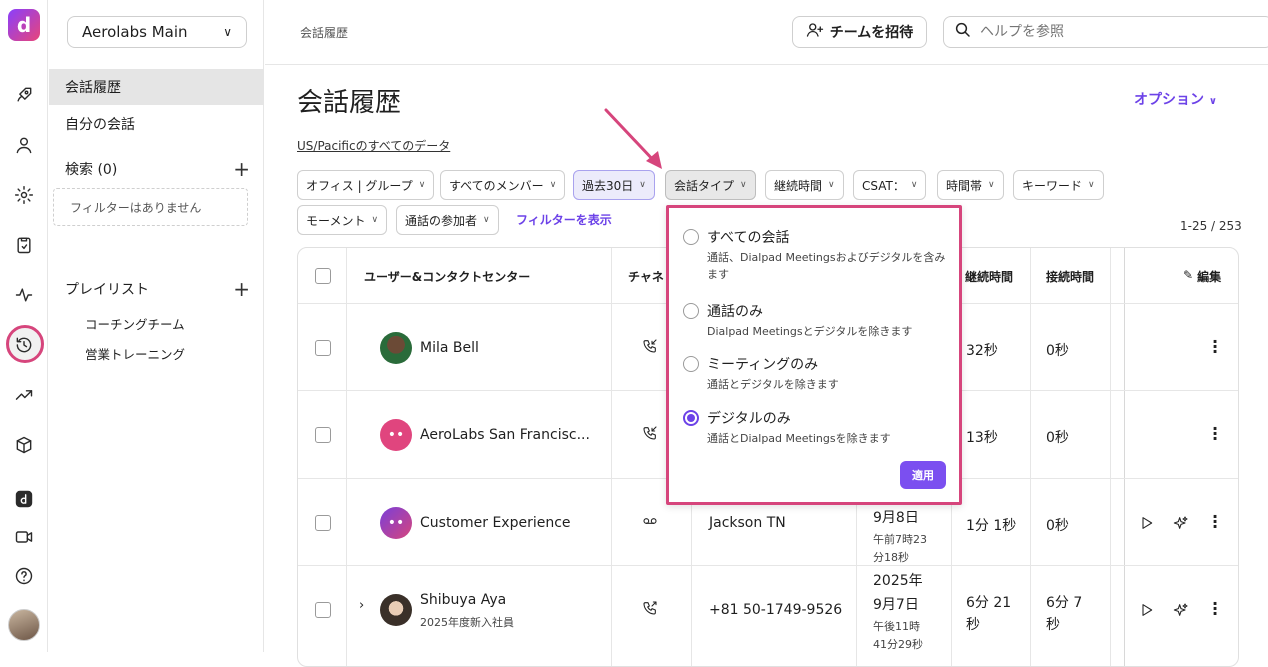 This screenshot has height=667, width=1268. What do you see at coordinates (463, 600) in the screenshot?
I see `user-name: Shibuya Aya` at bounding box center [463, 600].